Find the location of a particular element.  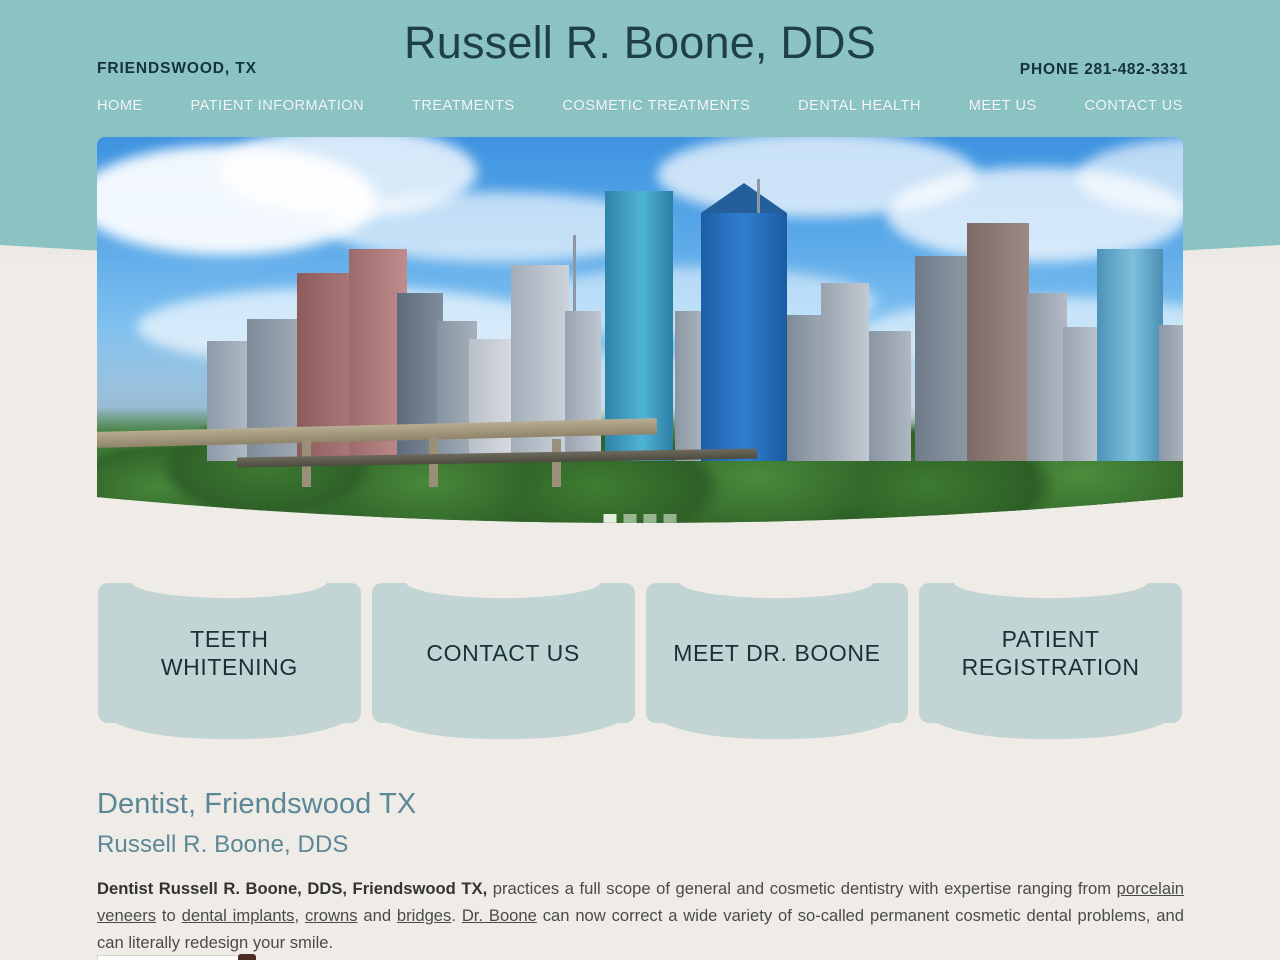

paragraph-text: to is located at coordinates (169, 916).